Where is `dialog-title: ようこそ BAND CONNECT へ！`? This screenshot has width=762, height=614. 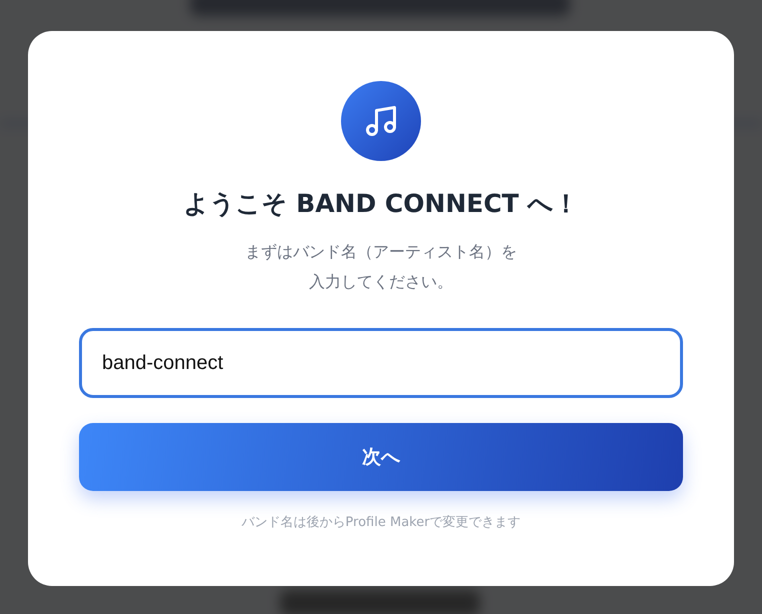 dialog-title: ようこそ BAND CONNECT へ！ is located at coordinates (381, 204).